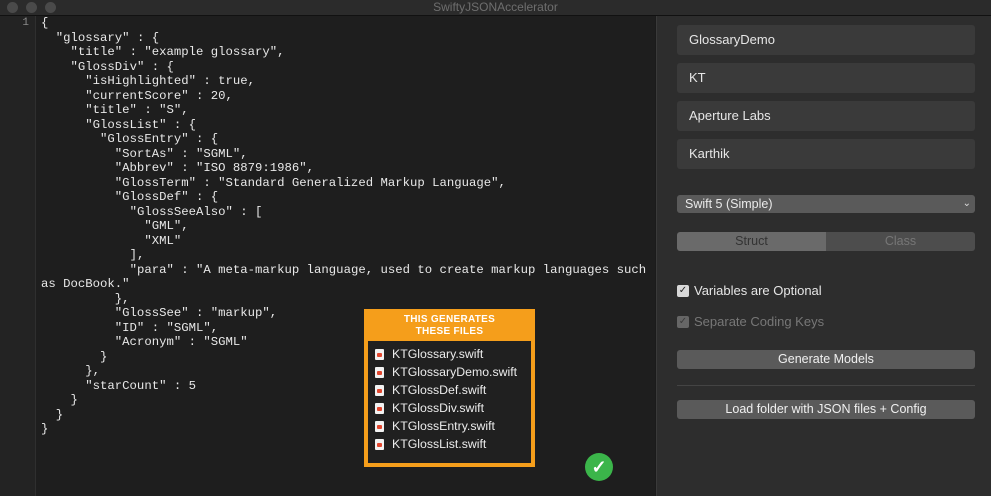 This screenshot has height=496, width=991. I want to click on separate-coding-keys-label: Separate Coding Keys, so click(759, 321).